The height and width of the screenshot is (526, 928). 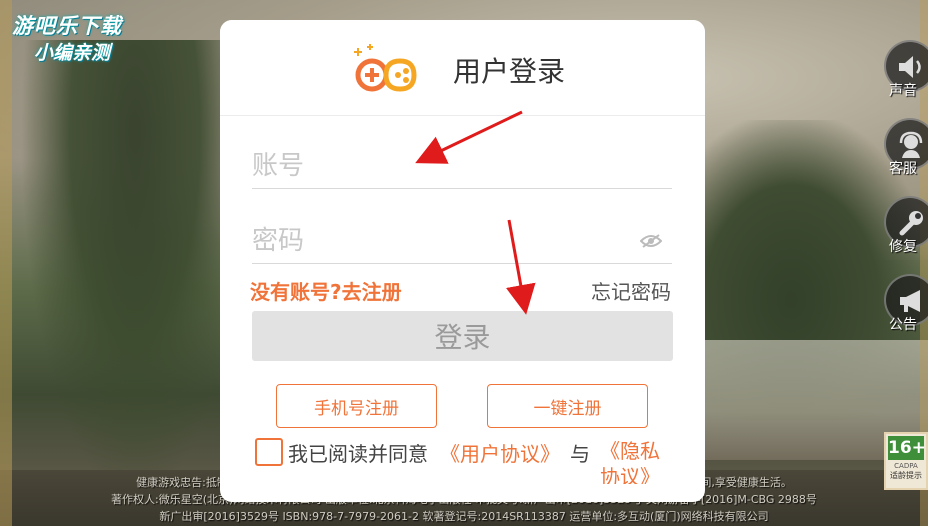 I want to click on user-agreement-link: 《用户协议》, so click(x=500, y=452).